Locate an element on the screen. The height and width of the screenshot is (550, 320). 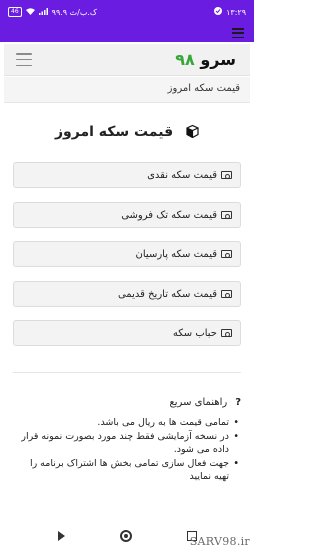
signal-icon is located at coordinates (43, 12).